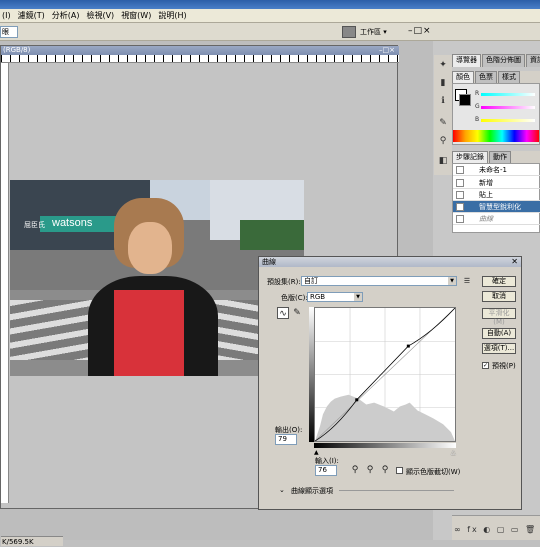 The image size is (540, 547). Describe the element at coordinates (385, 445) in the screenshot. I see `input-gradient` at that location.